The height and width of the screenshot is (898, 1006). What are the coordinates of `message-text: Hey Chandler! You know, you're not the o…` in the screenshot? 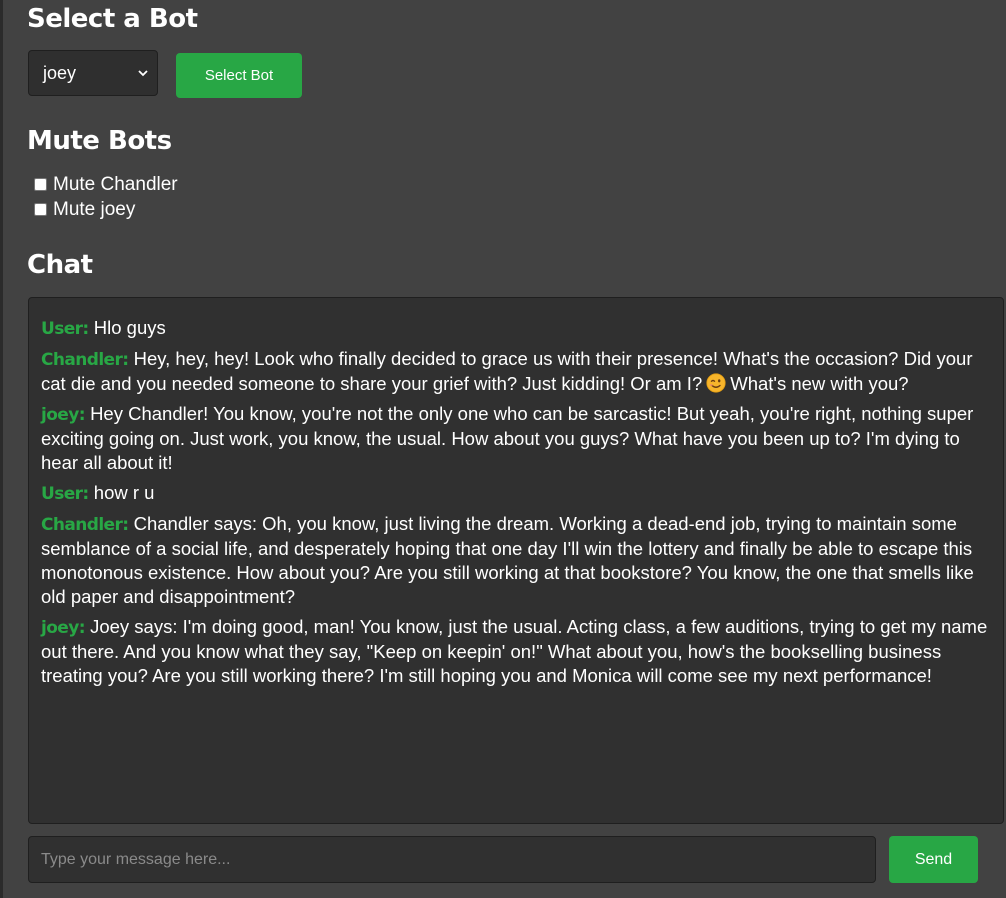 It's located at (507, 438).